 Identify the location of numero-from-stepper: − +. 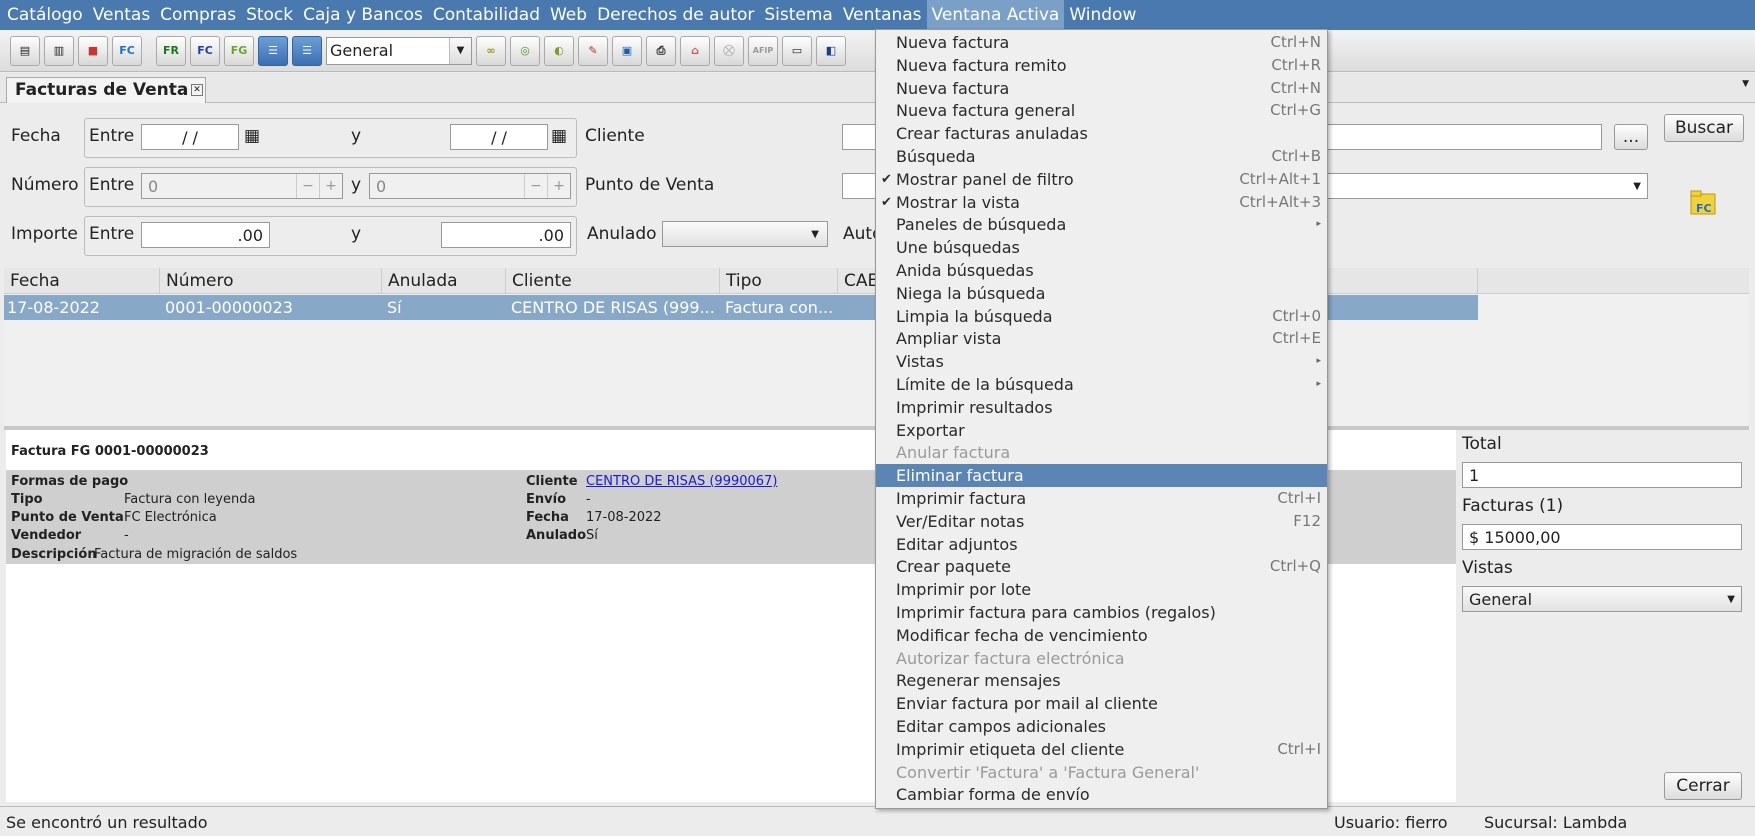
(319, 186).